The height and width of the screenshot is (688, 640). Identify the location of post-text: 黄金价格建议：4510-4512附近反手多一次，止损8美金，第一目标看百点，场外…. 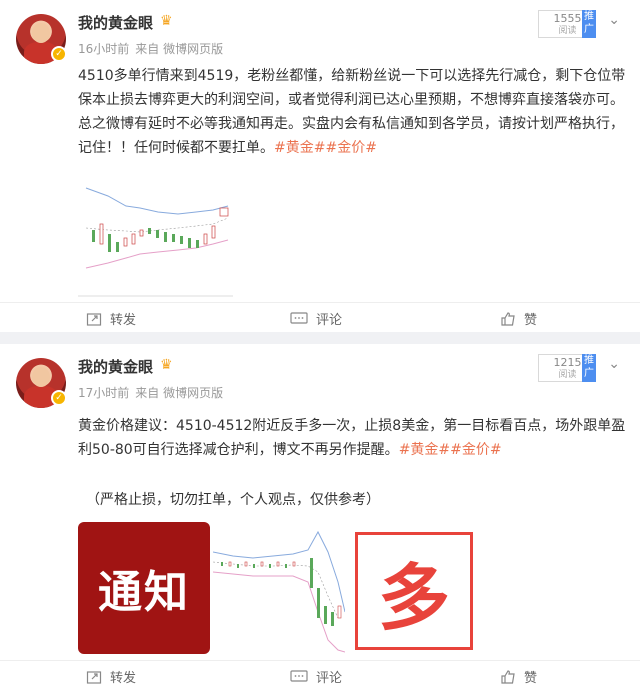
(354, 438).